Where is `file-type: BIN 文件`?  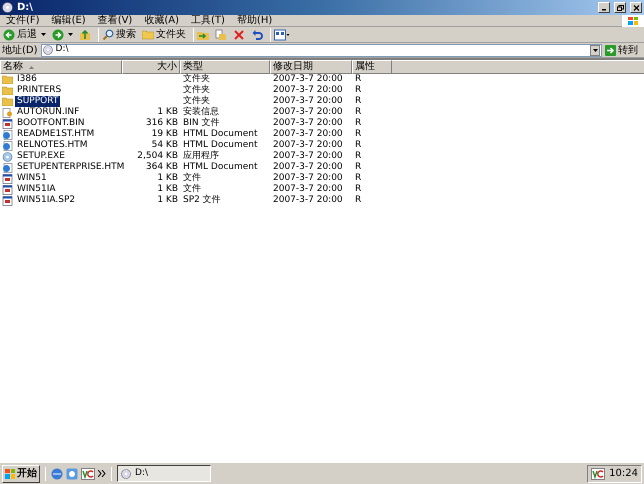 file-type: BIN 文件 is located at coordinates (201, 123).